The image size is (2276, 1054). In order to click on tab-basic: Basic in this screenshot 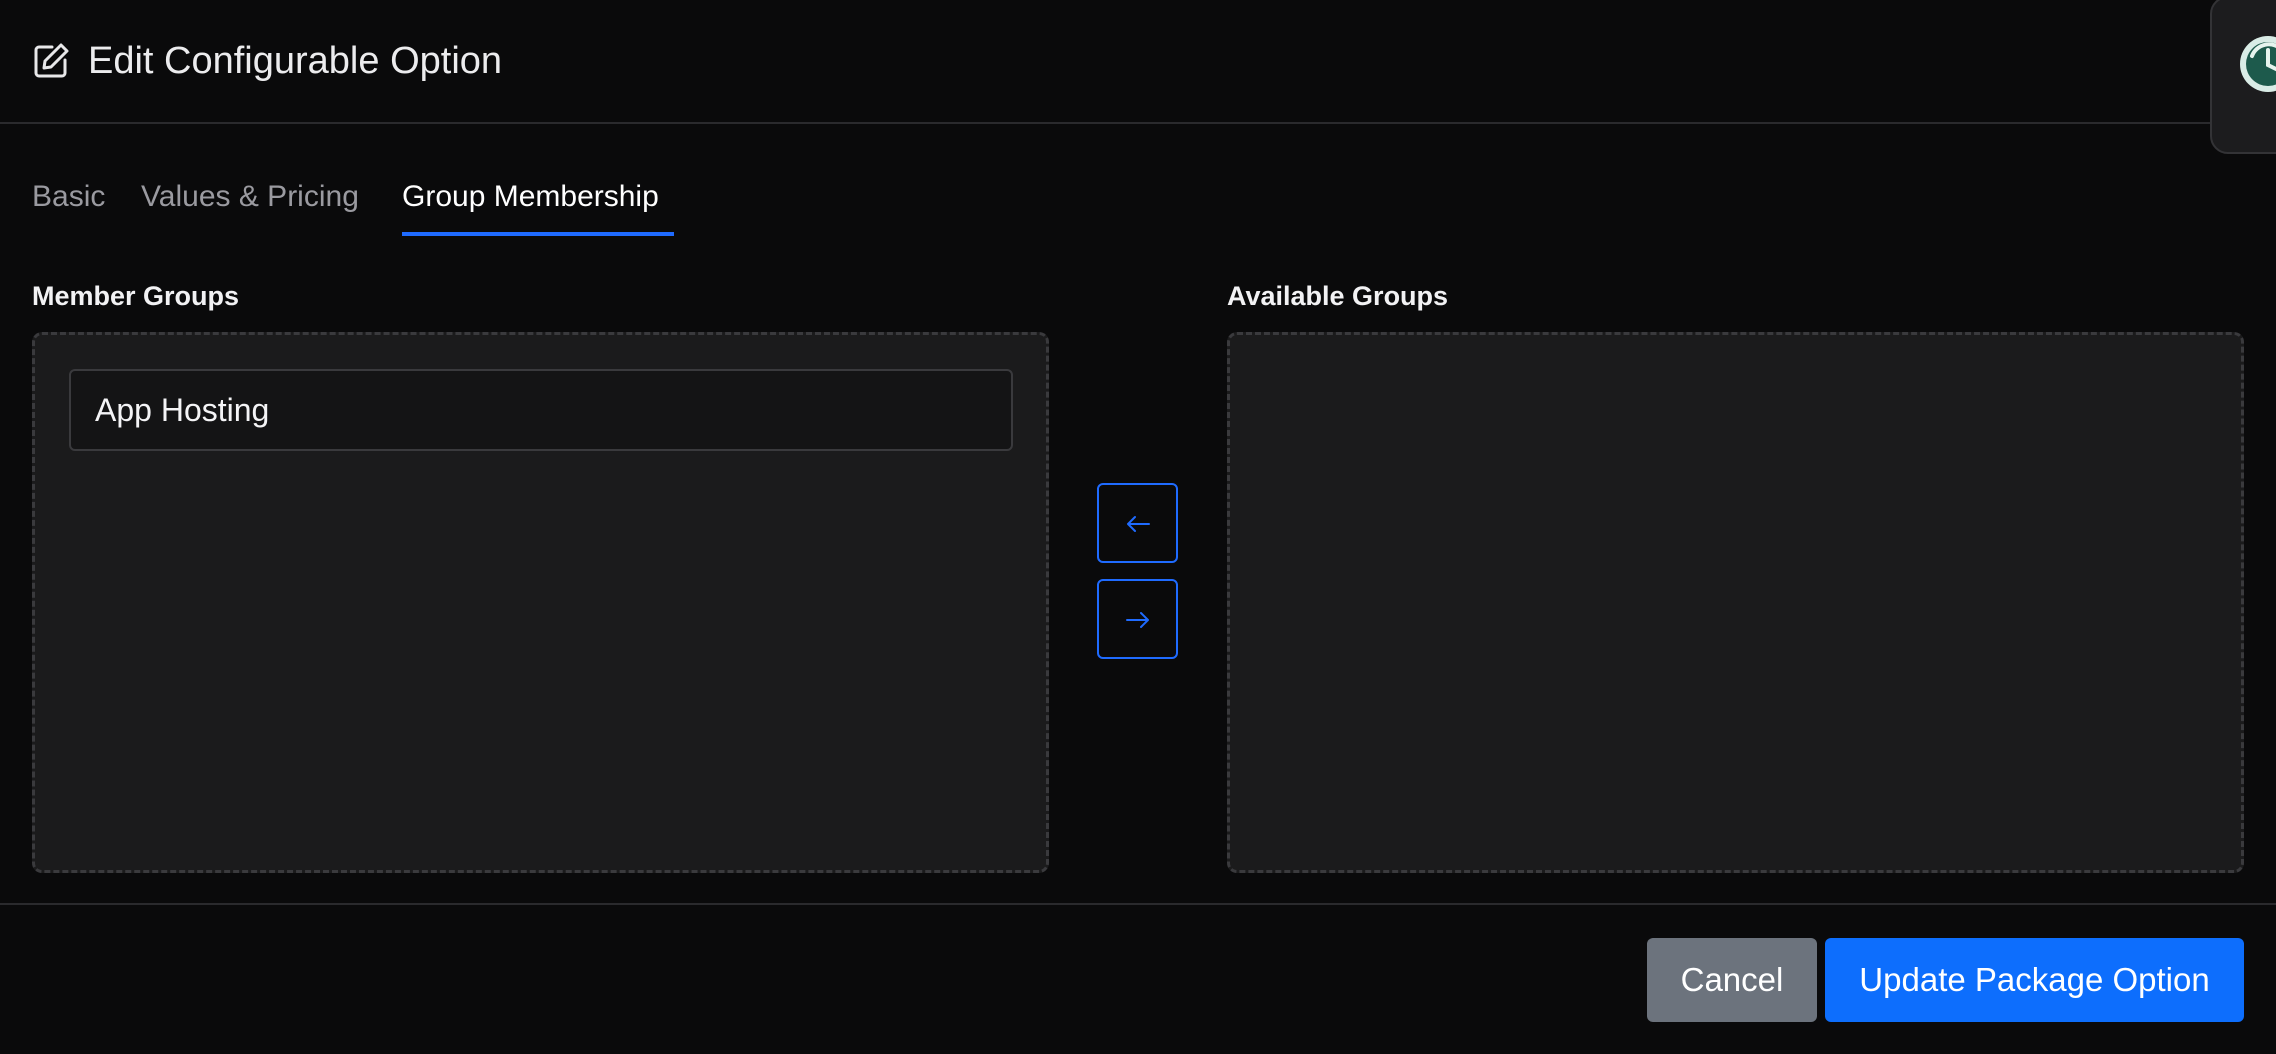, I will do `click(68, 197)`.